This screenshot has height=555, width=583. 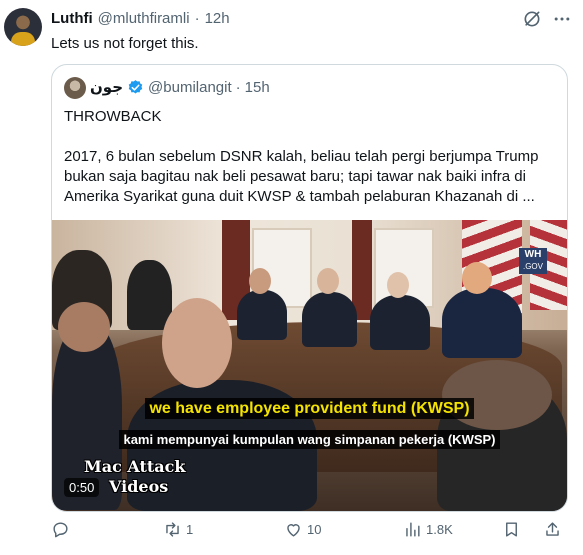 What do you see at coordinates (532, 266) in the screenshot?
I see `channel-logo-line2: .GOV` at bounding box center [532, 266].